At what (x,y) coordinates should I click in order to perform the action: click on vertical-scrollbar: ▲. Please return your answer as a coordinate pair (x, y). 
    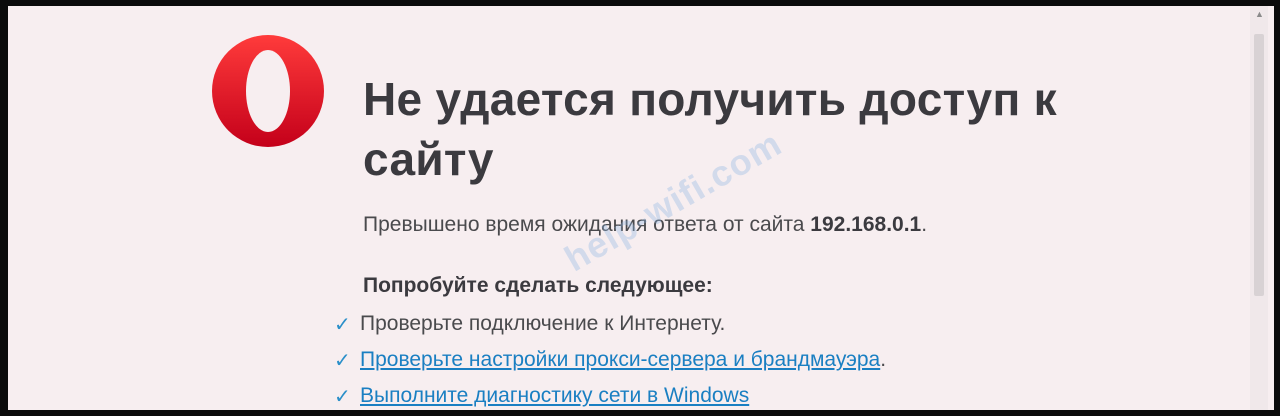
    Looking at the image, I should click on (1259, 208).